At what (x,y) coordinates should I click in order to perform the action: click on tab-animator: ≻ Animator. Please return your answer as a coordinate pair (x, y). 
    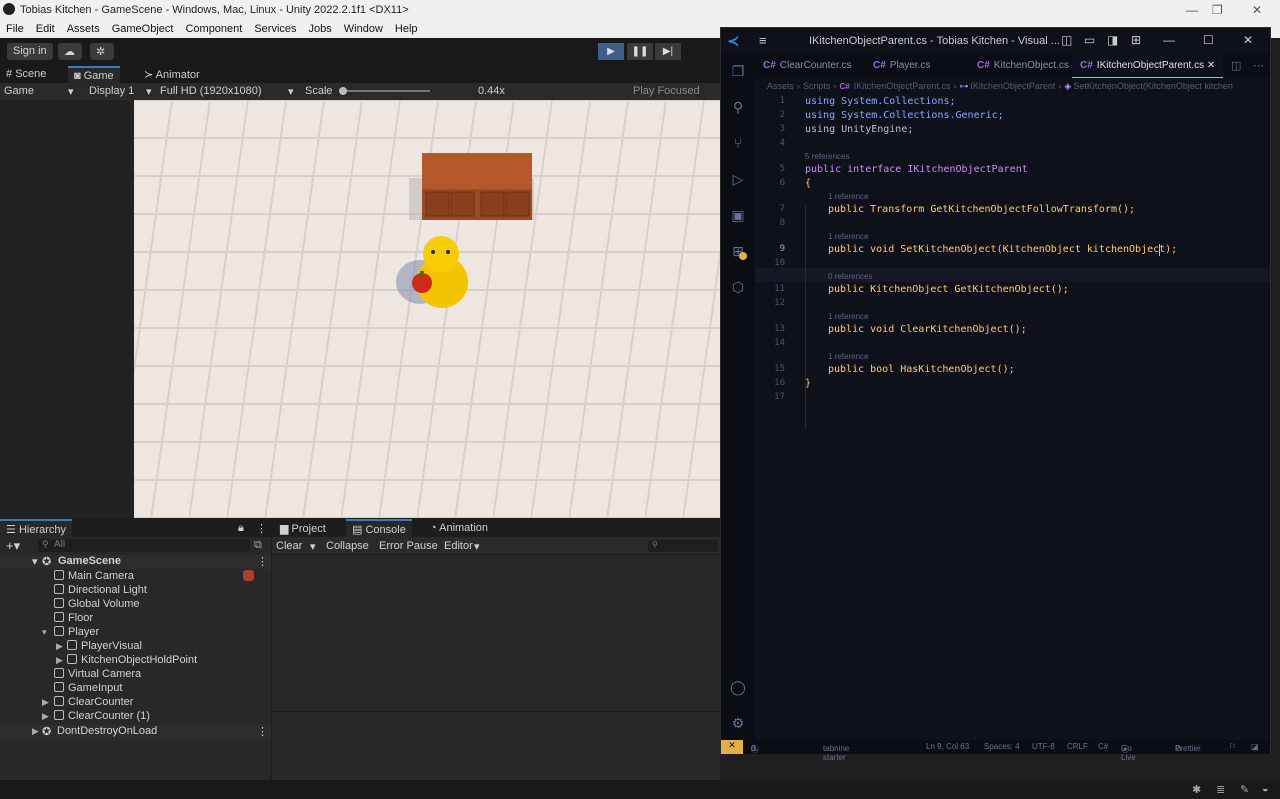
    Looking at the image, I should click on (172, 74).